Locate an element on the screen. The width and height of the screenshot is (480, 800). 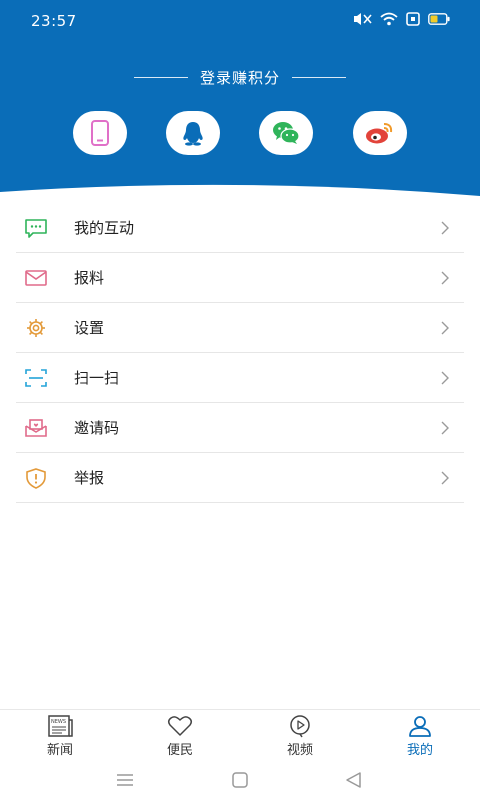
tab-label: 我的 is located at coordinates (419, 750).